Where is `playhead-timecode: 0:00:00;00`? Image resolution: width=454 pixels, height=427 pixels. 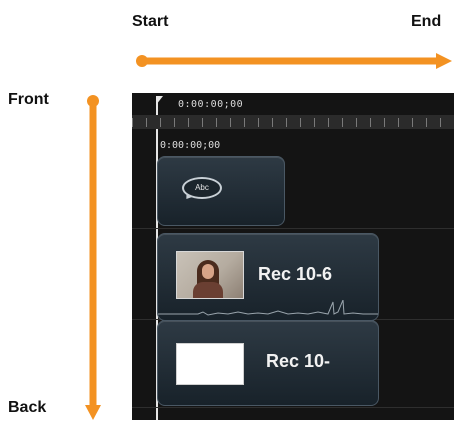
playhead-timecode: 0:00:00;00 is located at coordinates (211, 104).